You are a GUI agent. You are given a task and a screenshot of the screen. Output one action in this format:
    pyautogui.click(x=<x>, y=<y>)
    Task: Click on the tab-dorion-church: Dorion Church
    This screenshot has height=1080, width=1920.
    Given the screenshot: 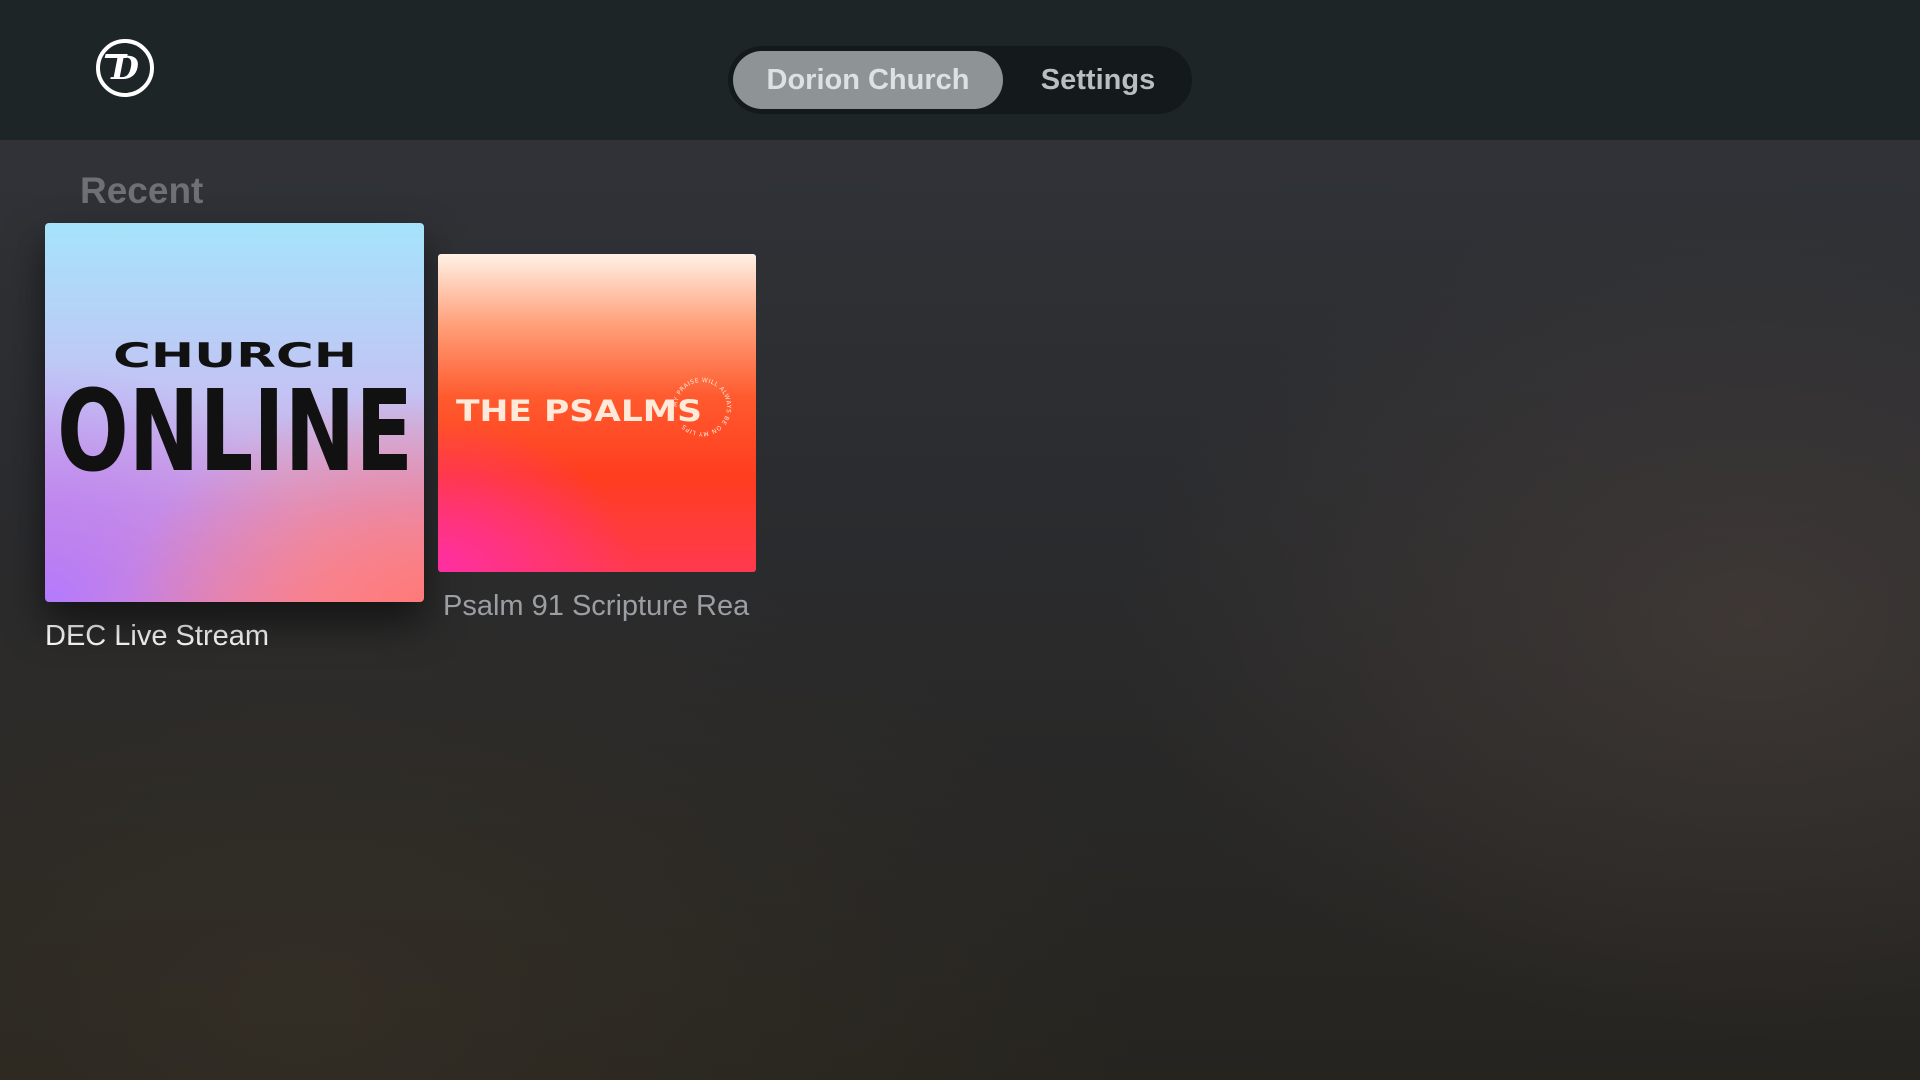 What is the action you would take?
    pyautogui.click(x=868, y=80)
    